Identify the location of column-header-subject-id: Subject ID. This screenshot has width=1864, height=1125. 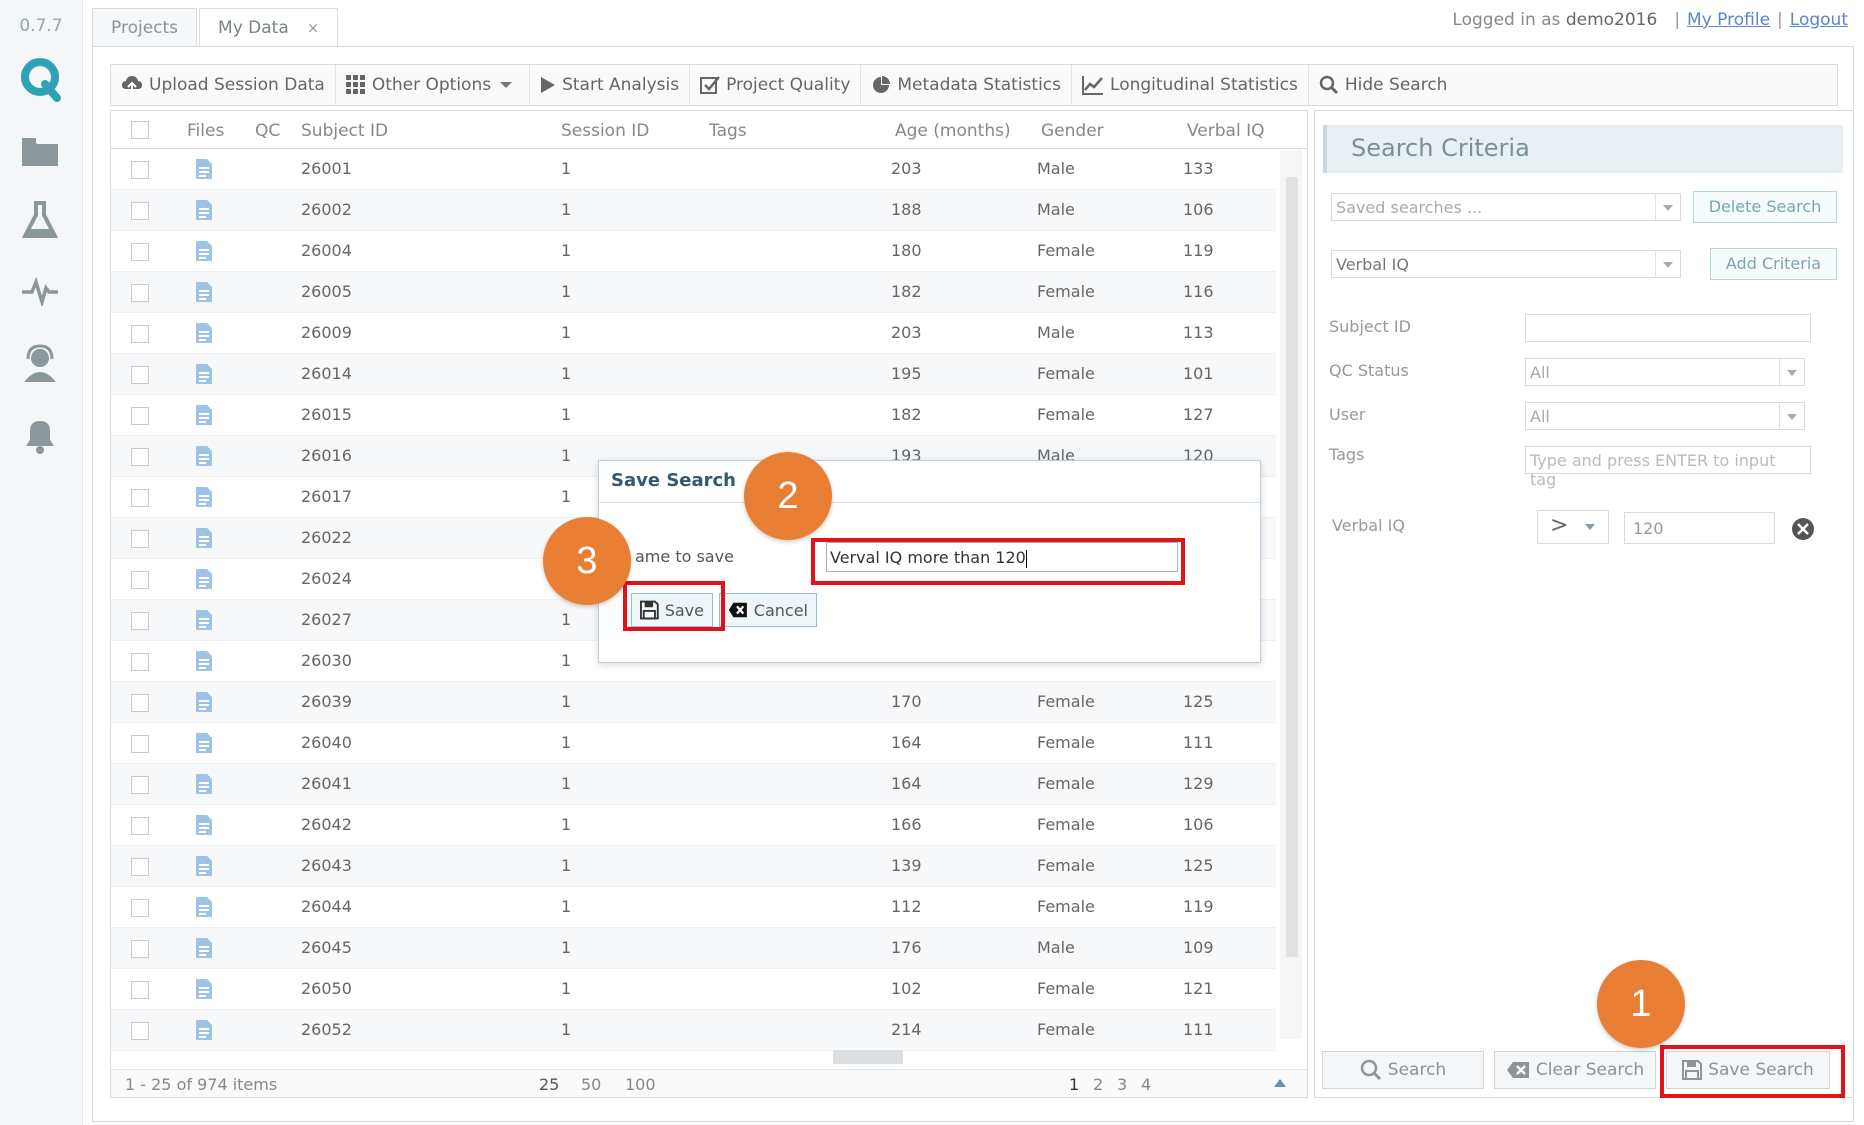
(344, 131).